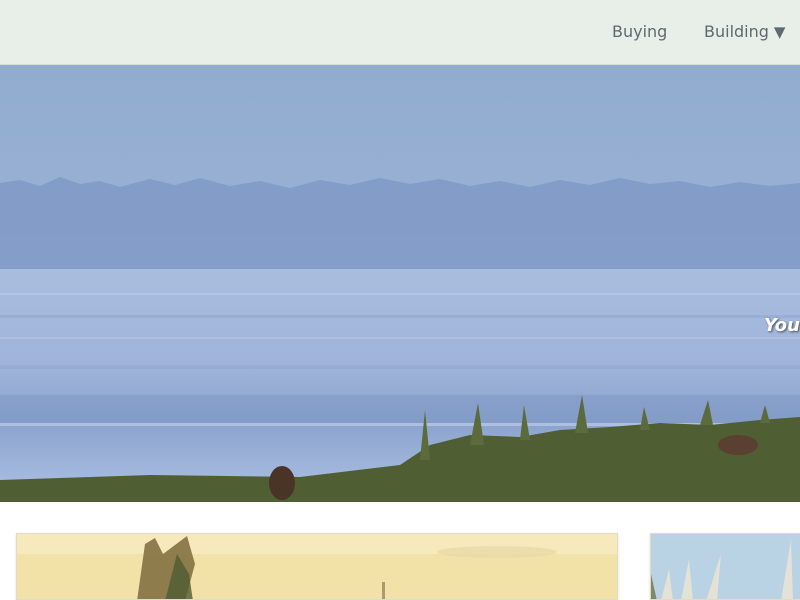 The width and height of the screenshot is (800, 600). Describe the element at coordinates (738, 445) in the screenshot. I see `animal-right` at that location.